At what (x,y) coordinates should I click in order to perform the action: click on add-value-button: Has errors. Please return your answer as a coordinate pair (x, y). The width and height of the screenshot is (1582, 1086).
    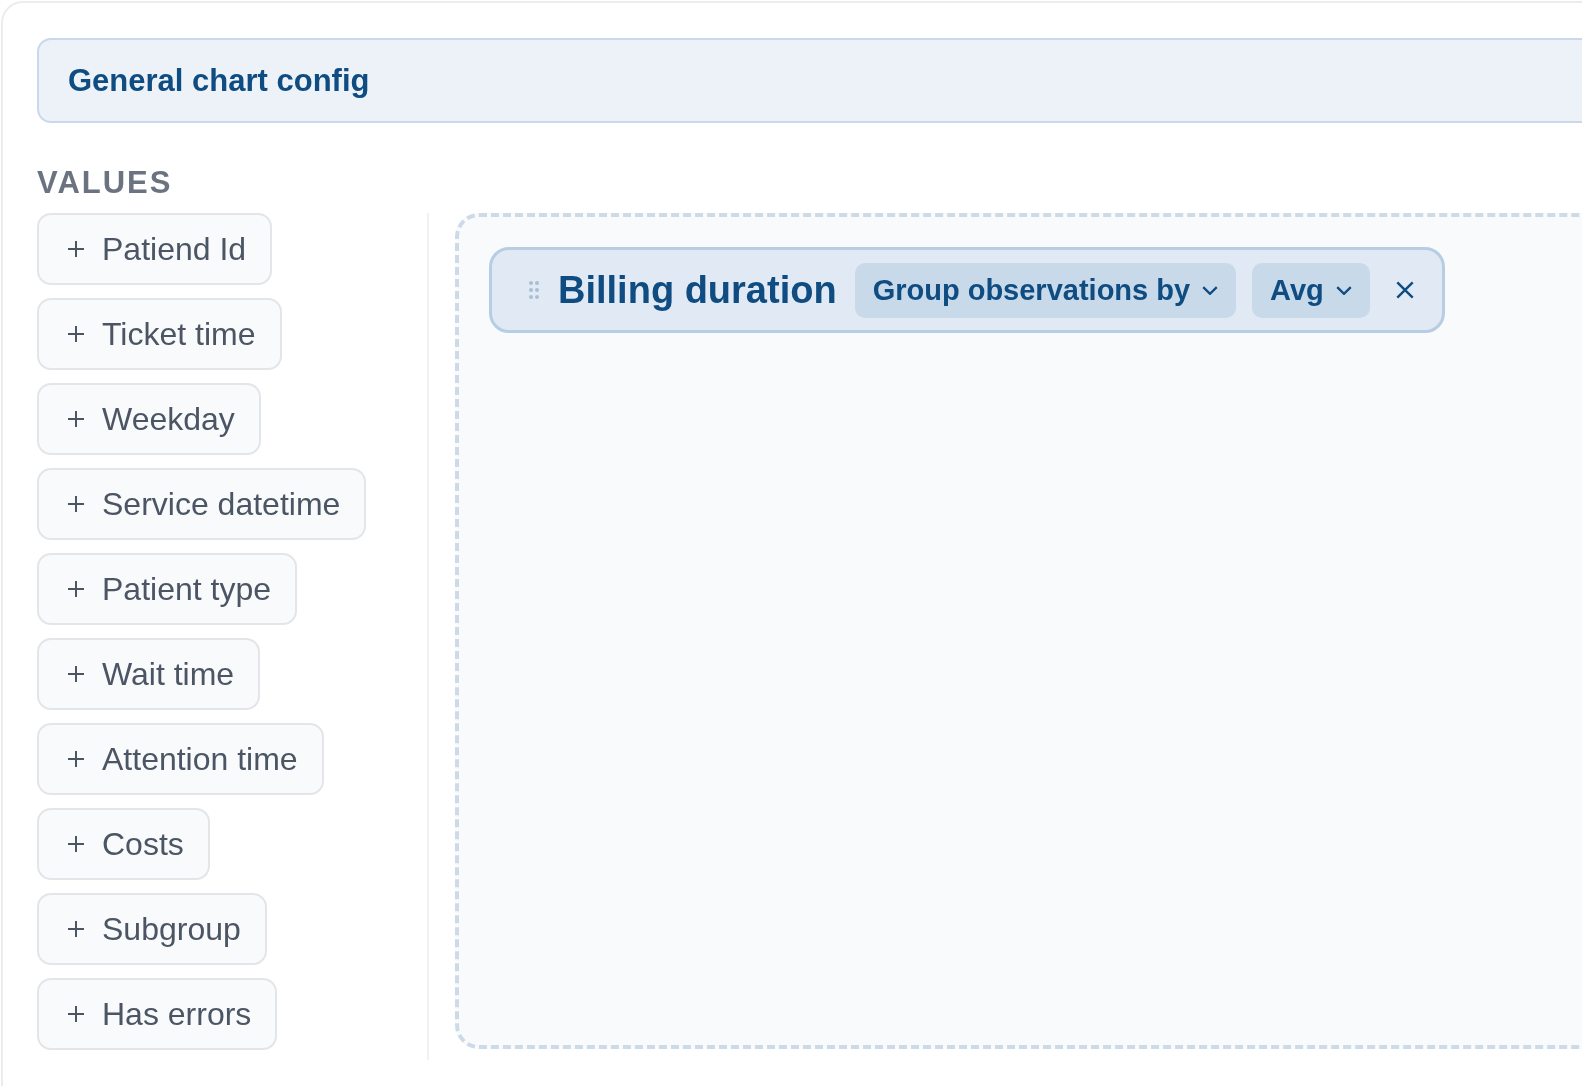
    Looking at the image, I should click on (157, 1014).